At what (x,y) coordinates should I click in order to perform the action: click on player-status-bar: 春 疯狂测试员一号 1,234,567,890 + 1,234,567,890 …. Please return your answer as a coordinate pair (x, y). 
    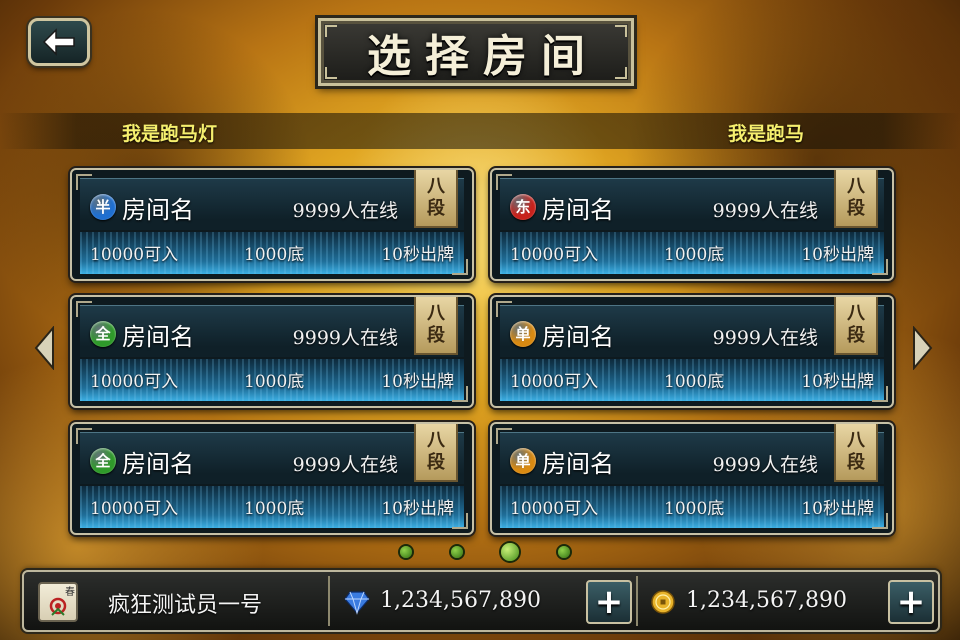
    Looking at the image, I should click on (481, 601).